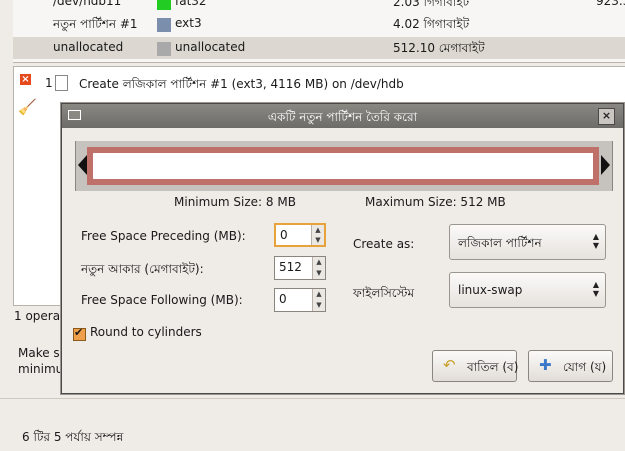  What do you see at coordinates (384, 244) in the screenshot?
I see `create-as-label: Create as:` at bounding box center [384, 244].